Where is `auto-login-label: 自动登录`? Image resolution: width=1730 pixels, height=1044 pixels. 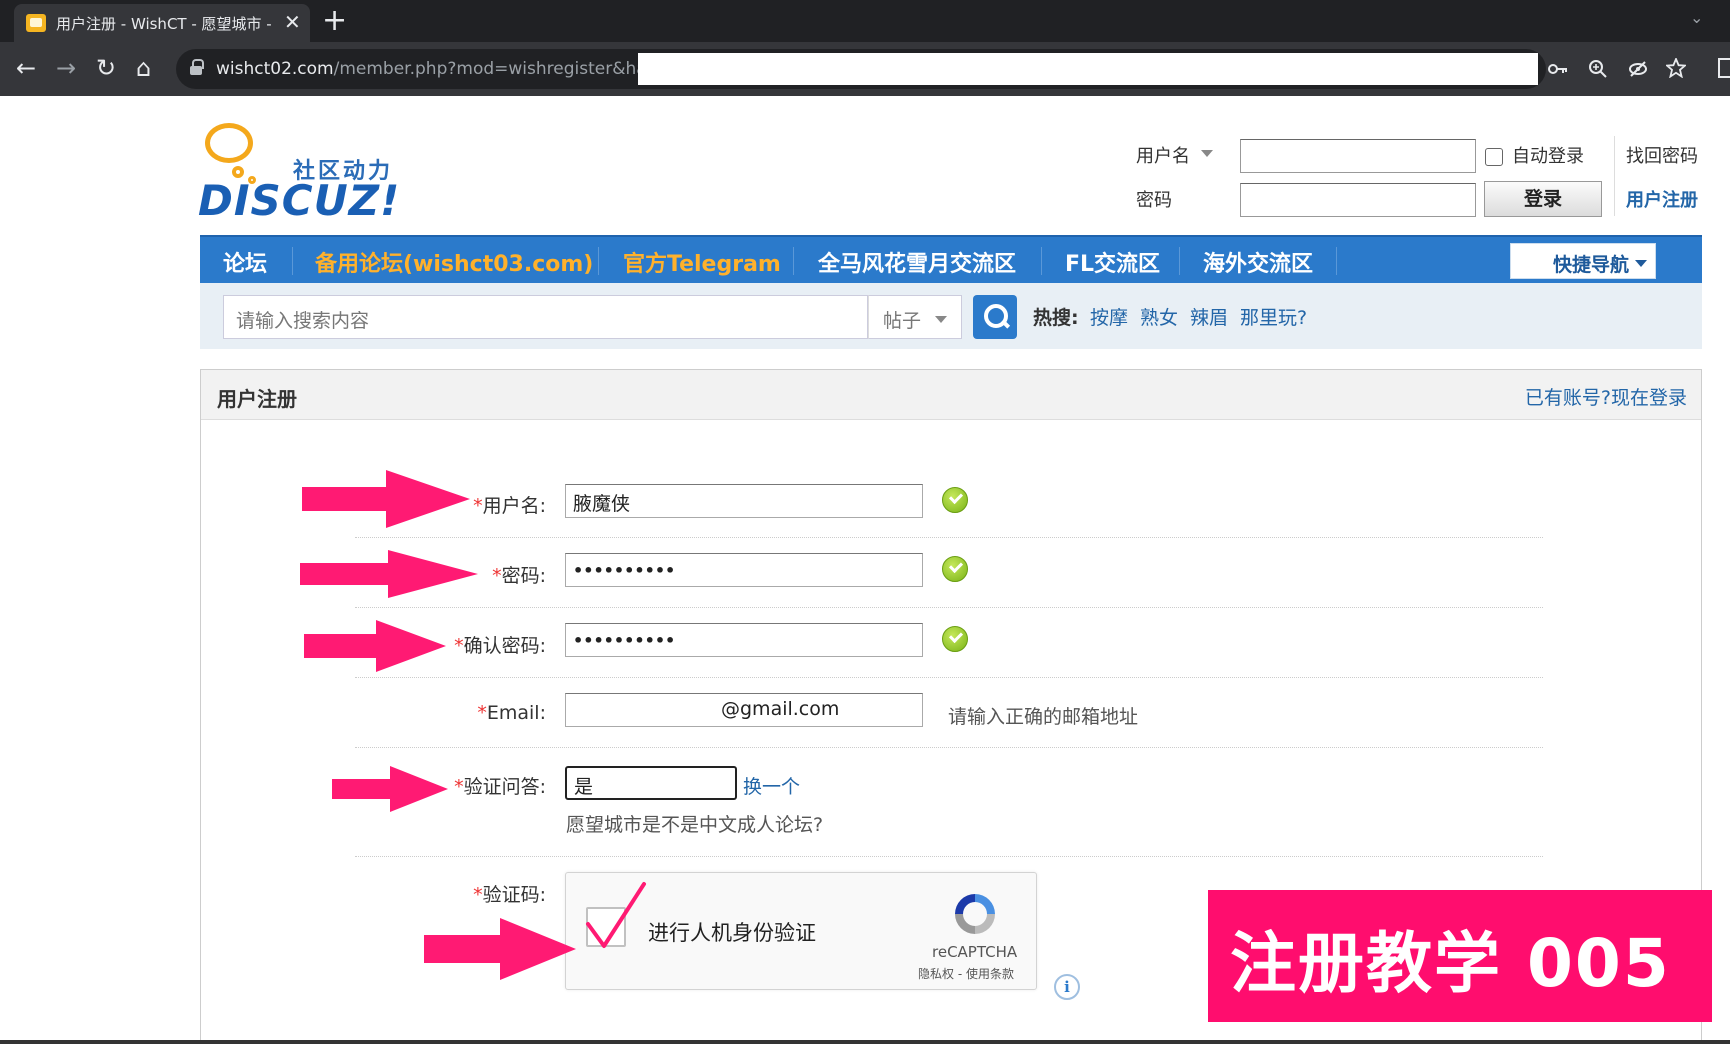
auto-login-label: 自动登录 is located at coordinates (1548, 156).